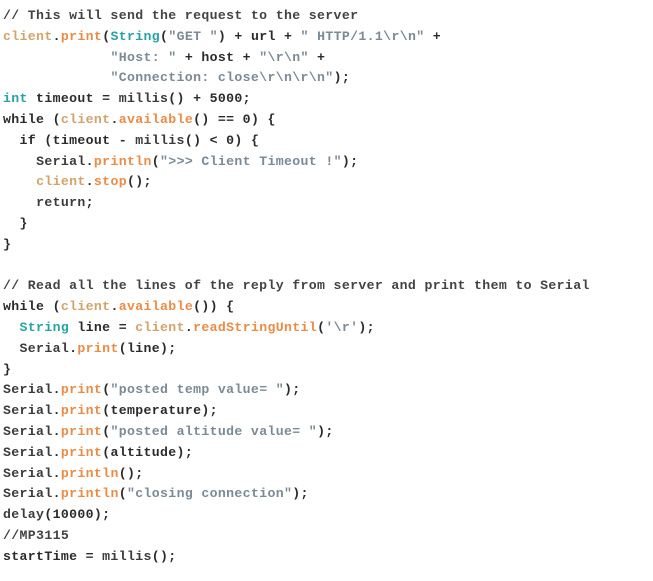 The width and height of the screenshot is (653, 581). Describe the element at coordinates (326, 515) in the screenshot. I see `code-line: delay(10000);` at that location.